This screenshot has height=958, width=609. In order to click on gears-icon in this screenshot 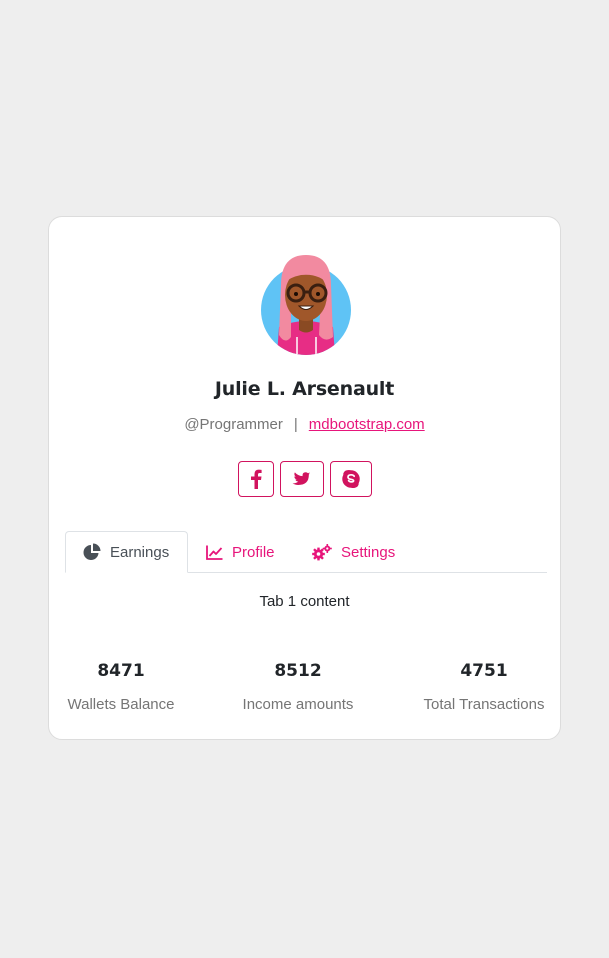, I will do `click(322, 551)`.